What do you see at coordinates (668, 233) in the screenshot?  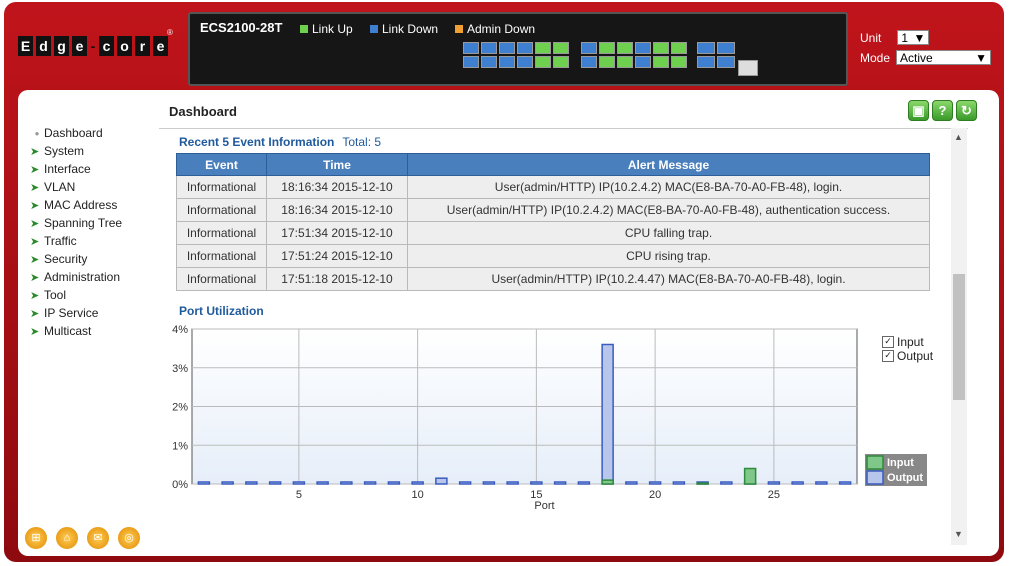 I see `alert-message-cell: CPU falling trap.` at bounding box center [668, 233].